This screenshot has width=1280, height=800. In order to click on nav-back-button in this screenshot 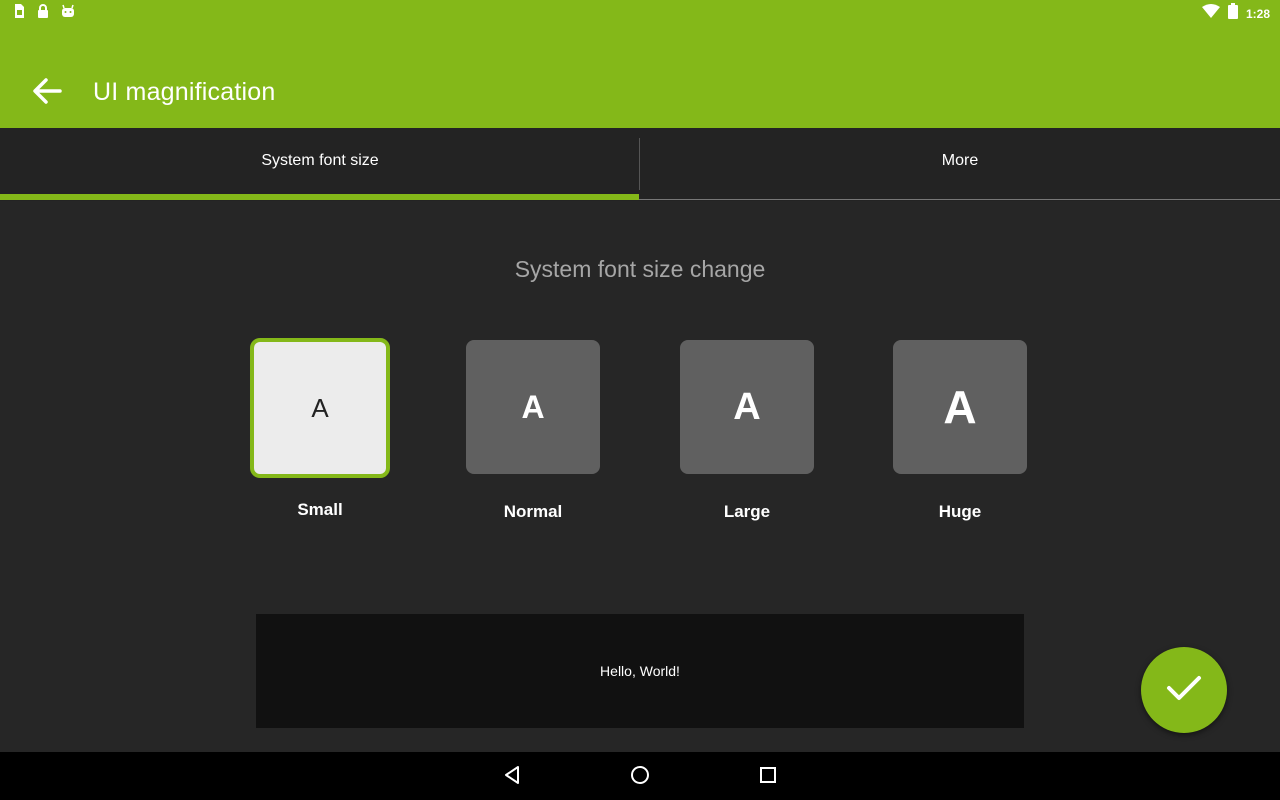, I will do `click(513, 777)`.